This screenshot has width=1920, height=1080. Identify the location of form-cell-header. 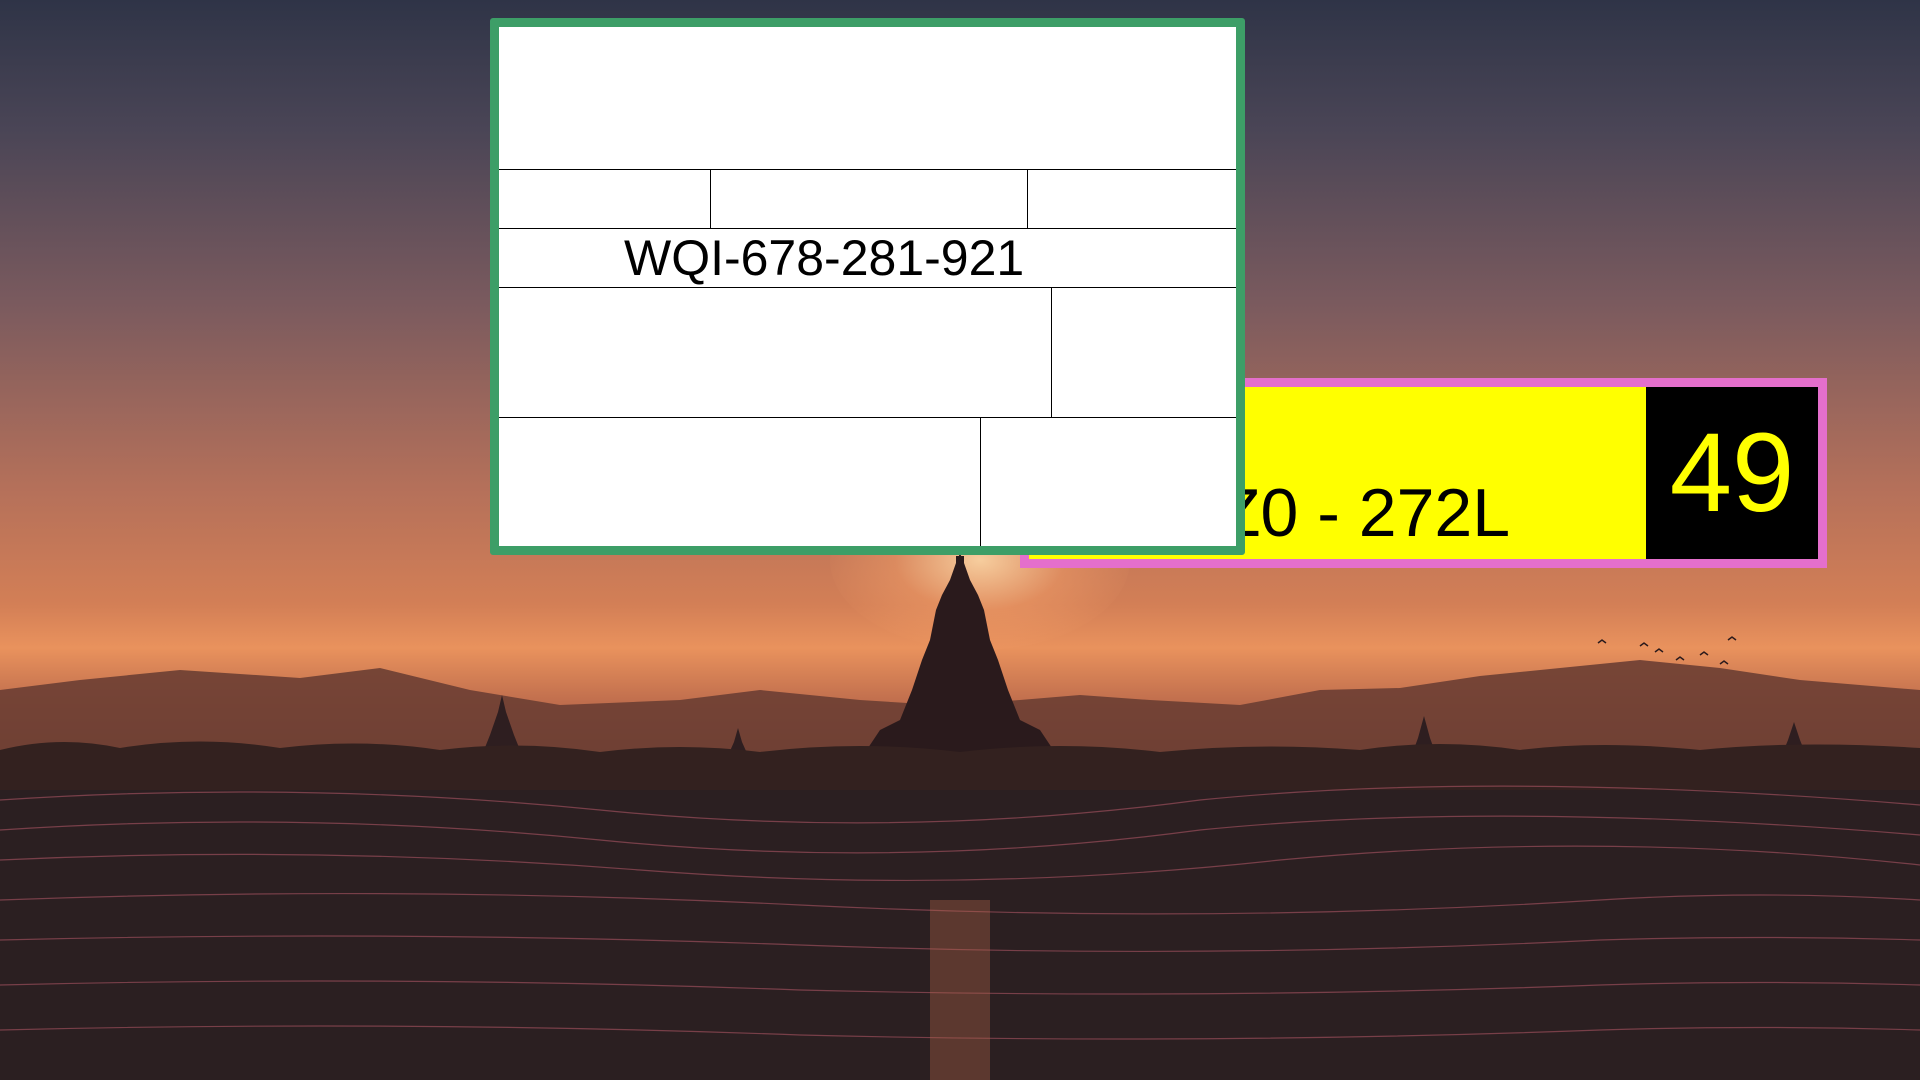
(867, 98).